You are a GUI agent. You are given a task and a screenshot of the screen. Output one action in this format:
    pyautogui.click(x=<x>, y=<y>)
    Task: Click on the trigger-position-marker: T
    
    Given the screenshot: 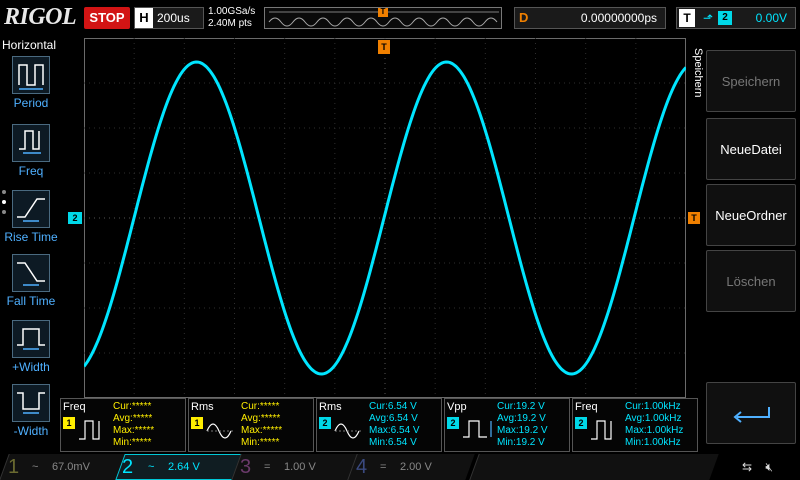 What is the action you would take?
    pyautogui.click(x=383, y=12)
    